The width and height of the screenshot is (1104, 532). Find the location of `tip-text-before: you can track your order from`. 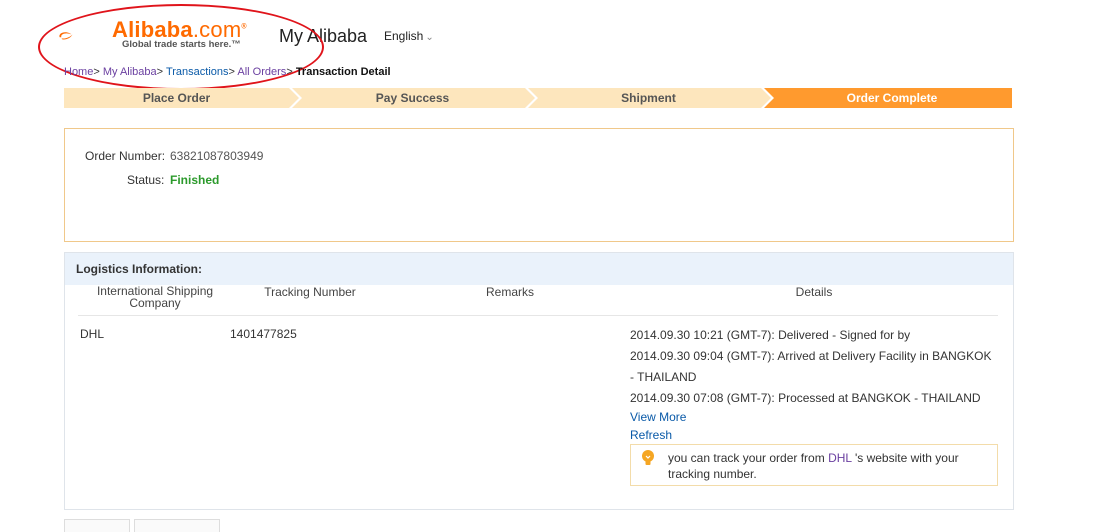

tip-text-before: you can track your order from is located at coordinates (748, 458).